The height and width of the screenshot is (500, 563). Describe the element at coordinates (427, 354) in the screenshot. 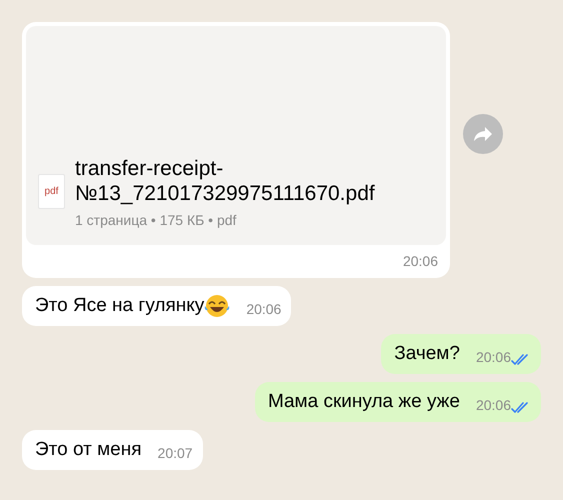

I see `message-text: Зачем?` at that location.